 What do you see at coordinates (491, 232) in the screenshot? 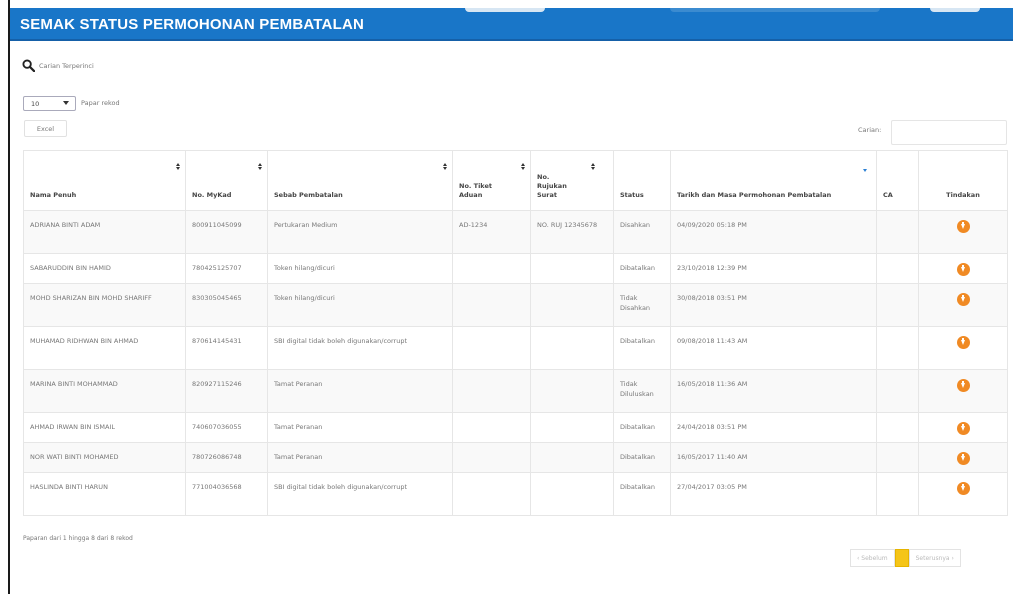
I see `table-cell: AD-1234` at bounding box center [491, 232].